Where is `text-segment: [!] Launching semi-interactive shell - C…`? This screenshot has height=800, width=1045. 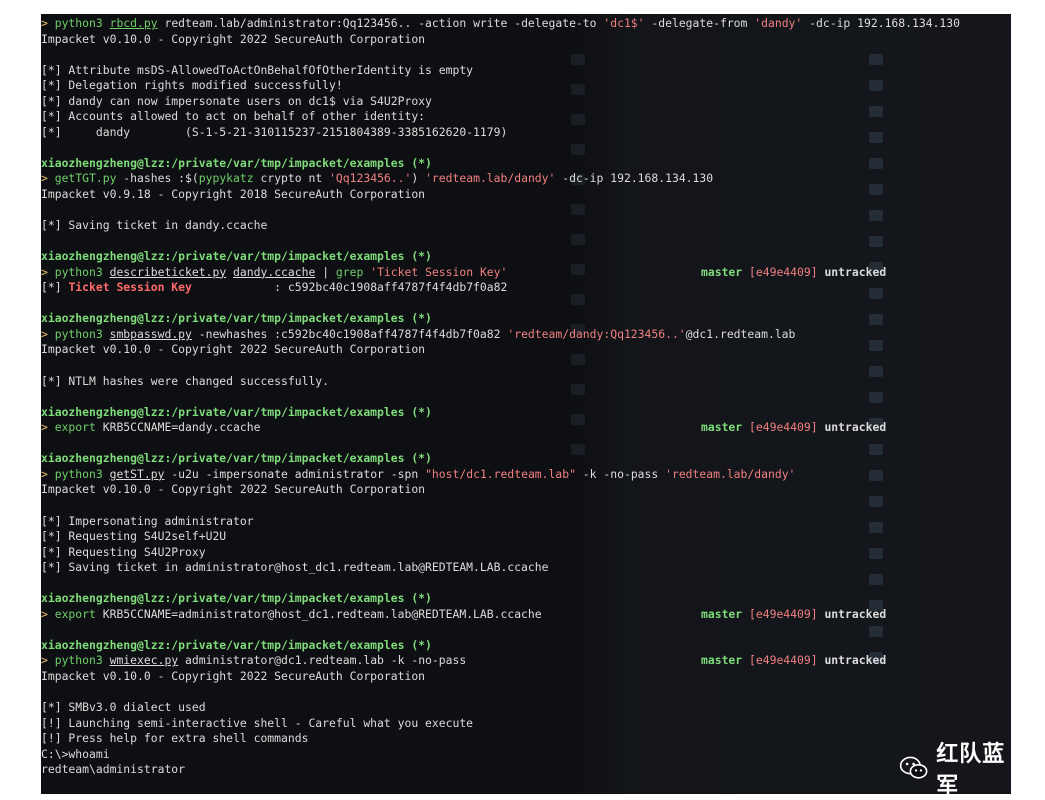
text-segment: [!] Launching semi-interactive shell - C… is located at coordinates (257, 722).